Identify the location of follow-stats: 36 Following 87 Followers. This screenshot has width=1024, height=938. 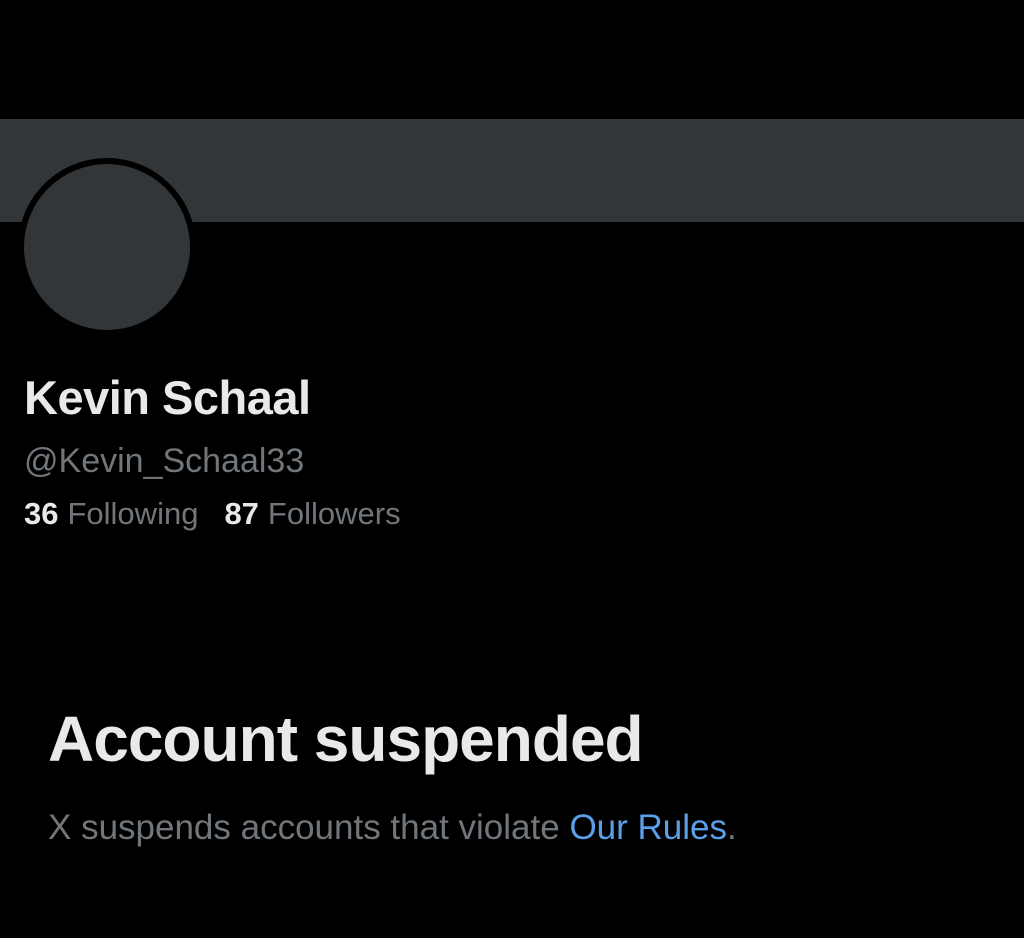
(212, 514).